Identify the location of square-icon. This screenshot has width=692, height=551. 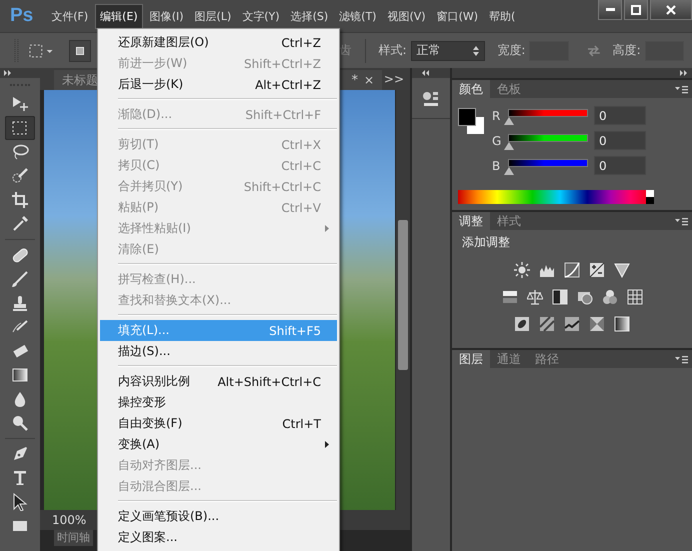
(80, 51).